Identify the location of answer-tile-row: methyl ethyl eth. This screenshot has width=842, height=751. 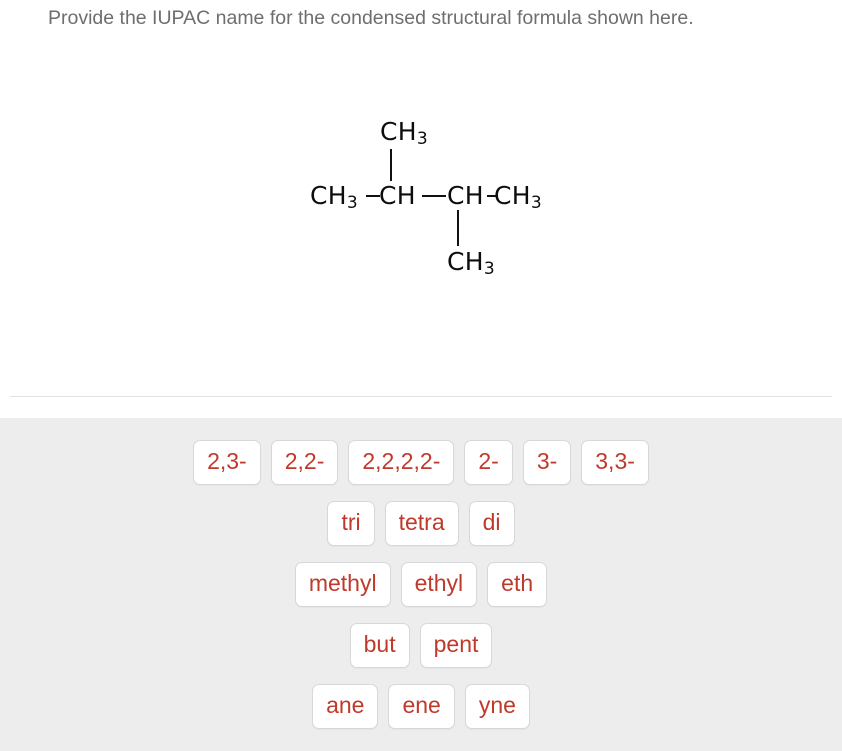
(421, 584).